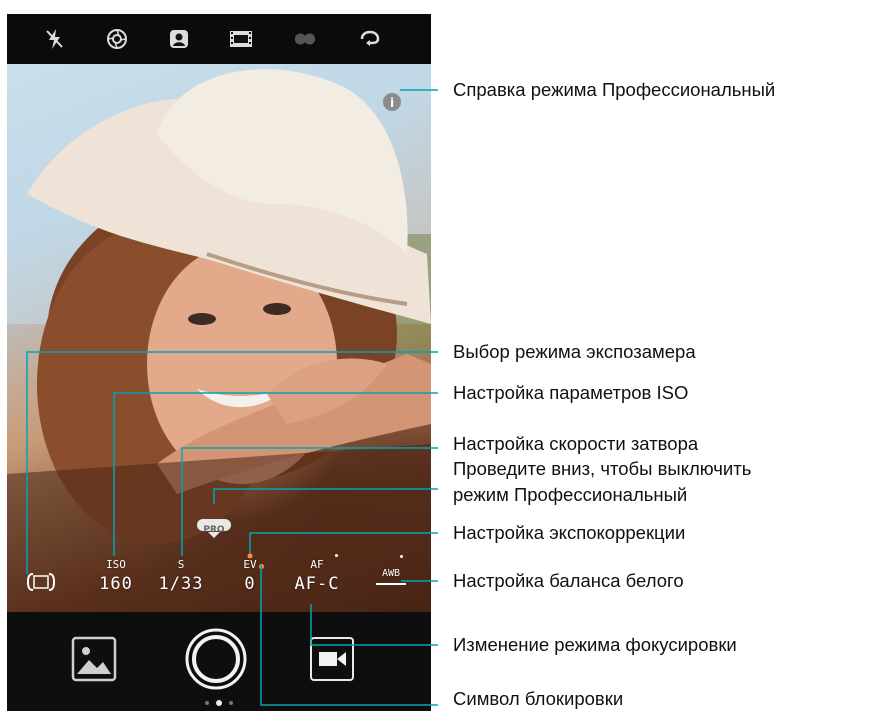 The height and width of the screenshot is (711, 869). I want to click on af-value: AF-C, so click(317, 584).